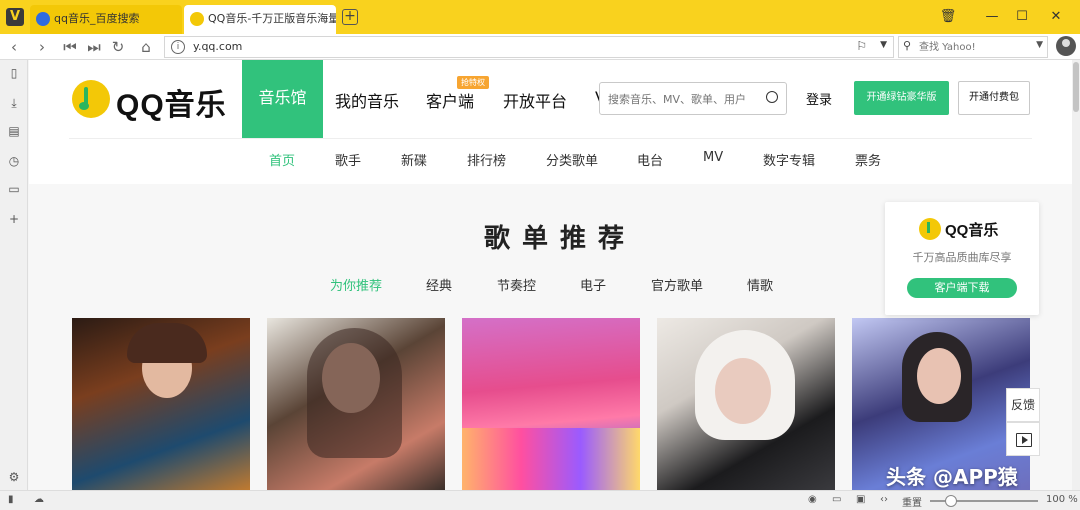 This screenshot has width=1080, height=510. I want to click on subnav-new-albums: 新碟, so click(414, 159).